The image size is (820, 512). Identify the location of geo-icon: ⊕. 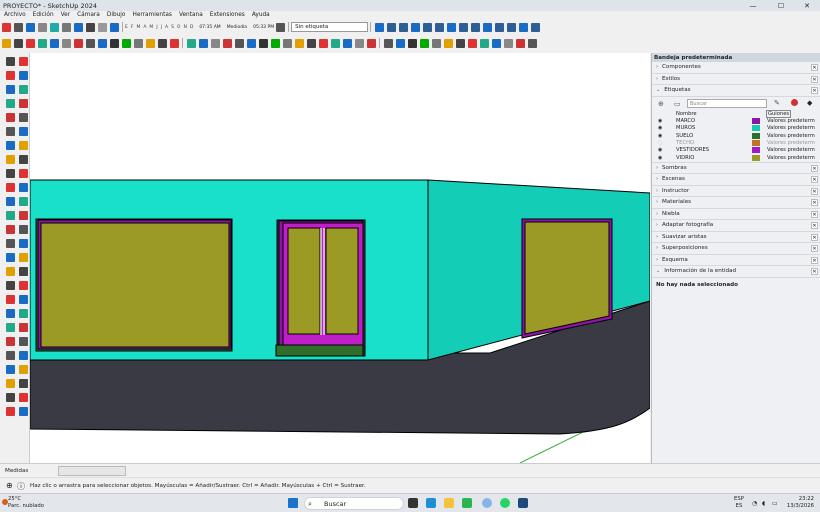
(9, 485).